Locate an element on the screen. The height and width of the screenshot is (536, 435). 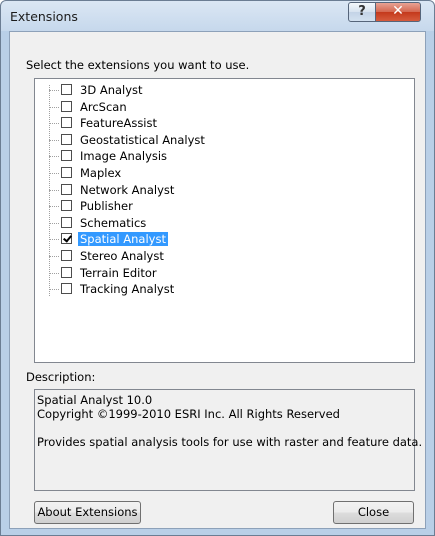
extension-label: Maplex is located at coordinates (101, 173).